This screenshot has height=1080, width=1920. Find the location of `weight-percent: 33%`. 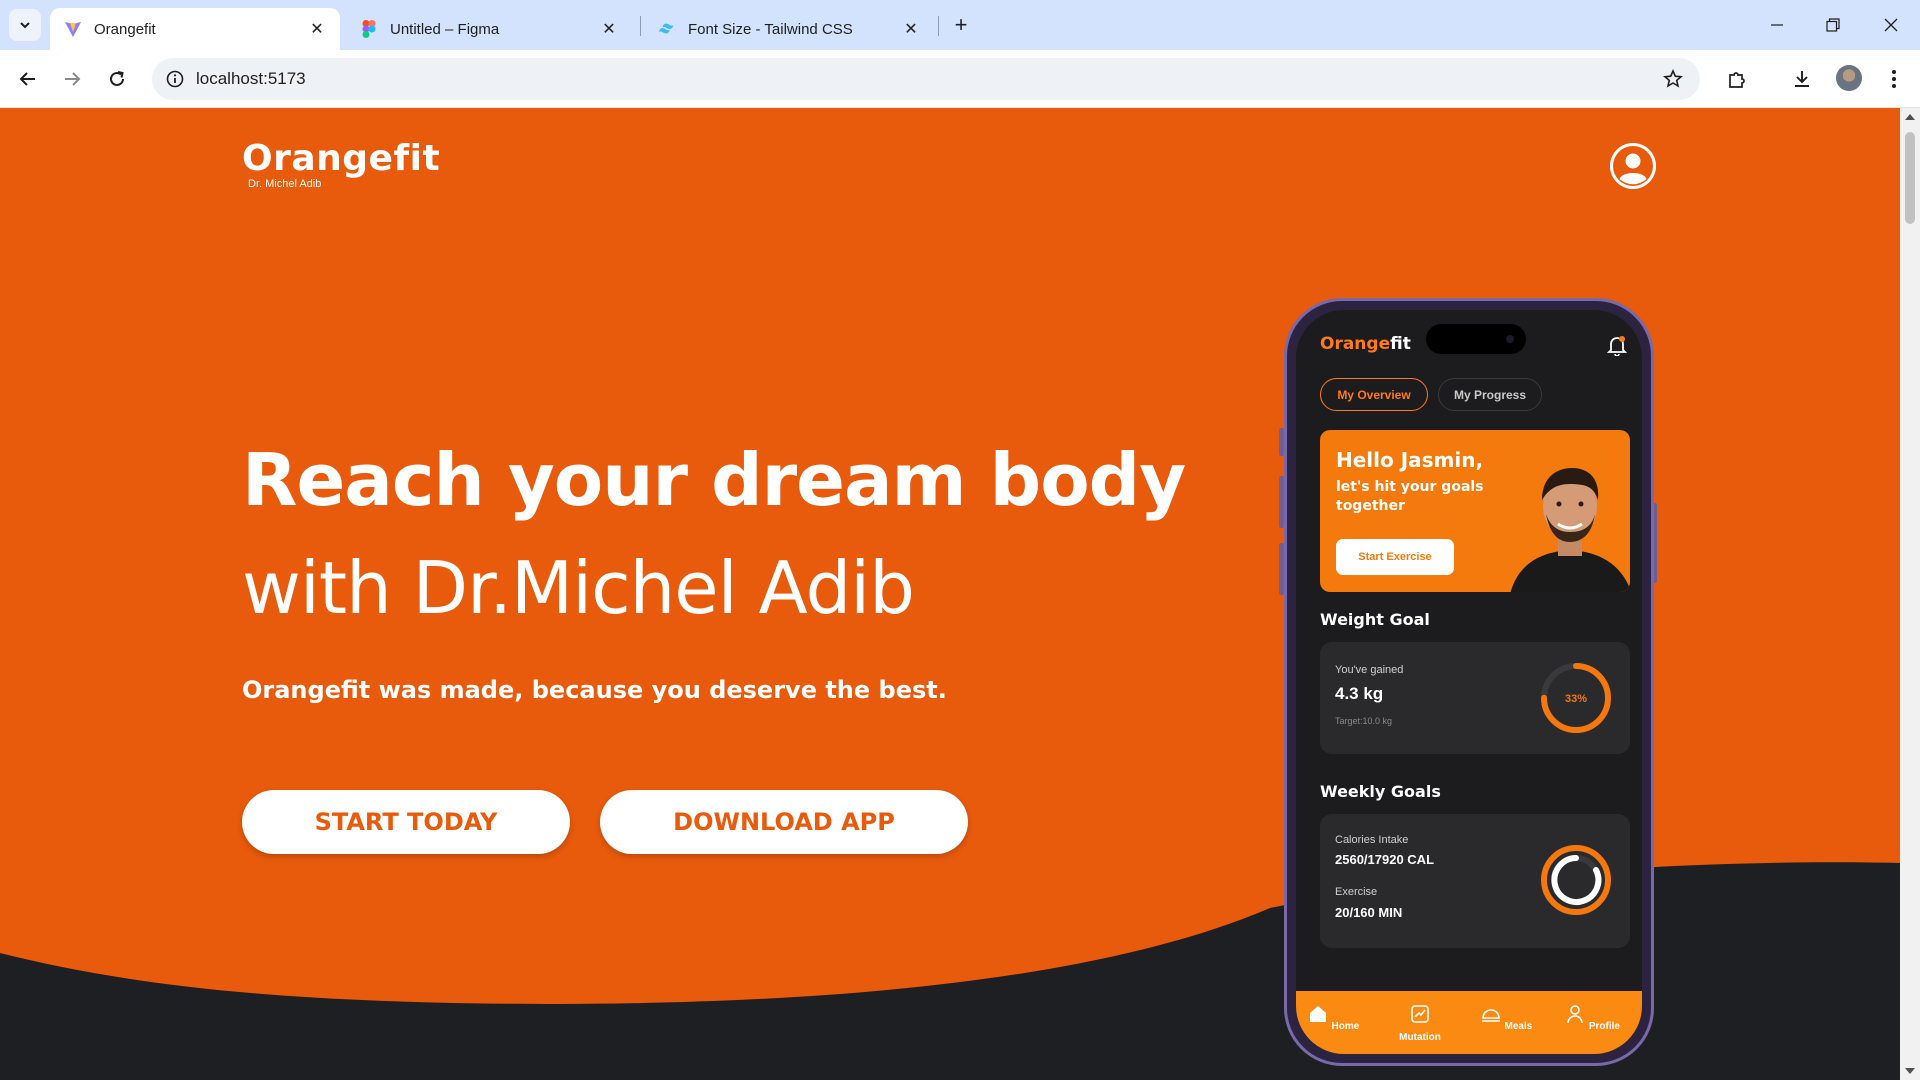

weight-percent: 33% is located at coordinates (1576, 699).